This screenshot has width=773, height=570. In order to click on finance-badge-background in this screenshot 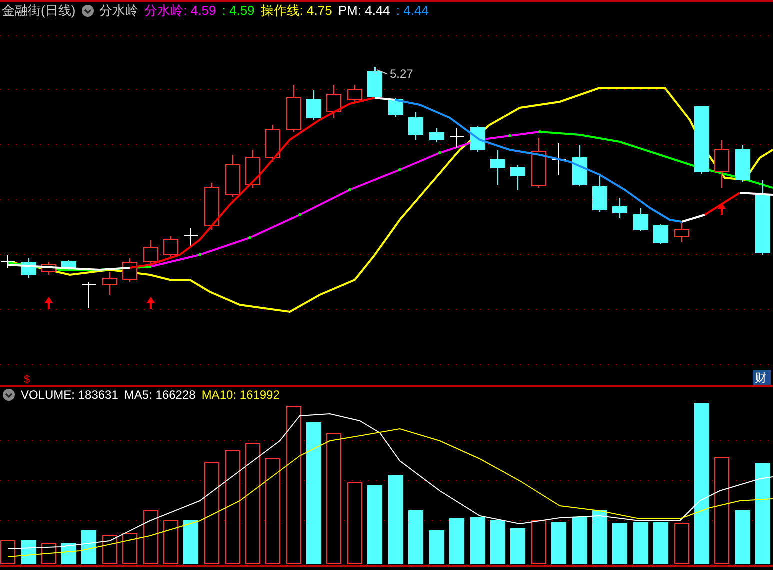, I will do `click(762, 377)`.